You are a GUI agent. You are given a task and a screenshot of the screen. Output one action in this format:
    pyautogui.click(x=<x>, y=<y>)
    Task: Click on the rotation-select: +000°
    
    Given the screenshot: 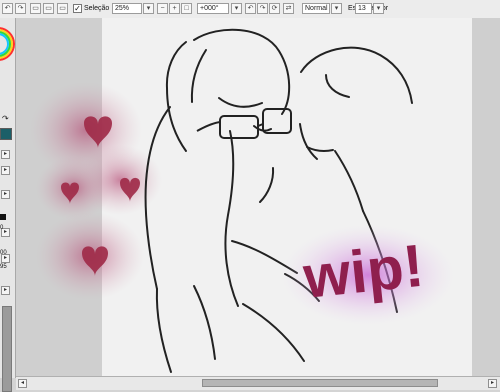 What is the action you would take?
    pyautogui.click(x=213, y=8)
    